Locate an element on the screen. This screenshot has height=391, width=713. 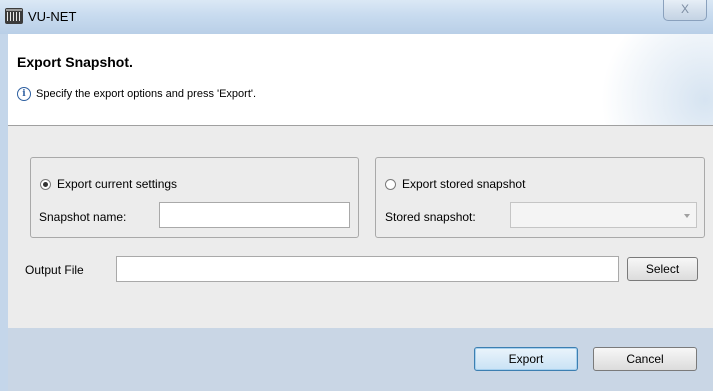
stored-snapshot-select is located at coordinates (603, 215).